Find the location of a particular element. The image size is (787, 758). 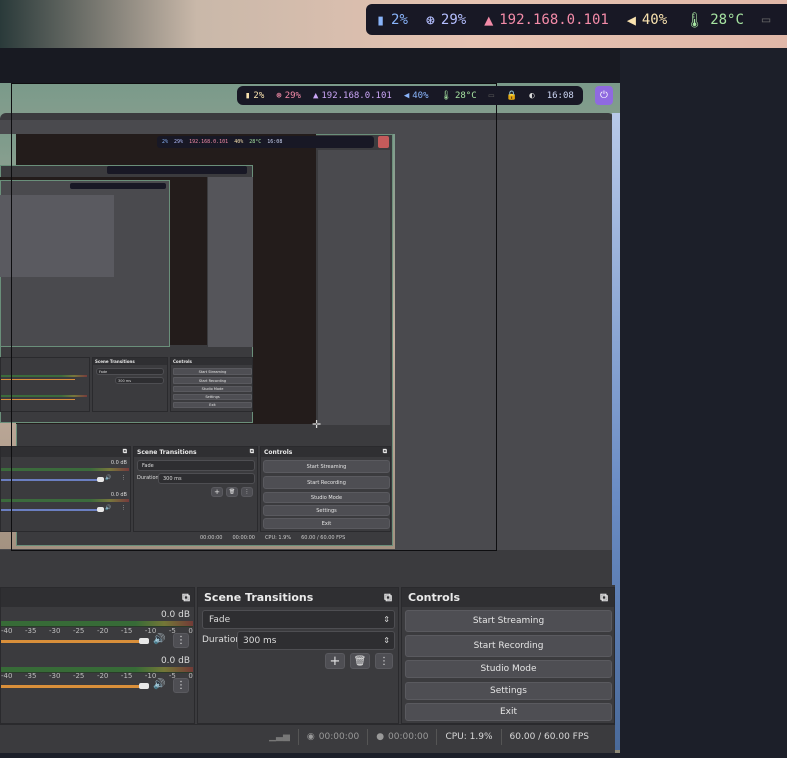

mid-clock-text: 16:08 is located at coordinates (560, 95).